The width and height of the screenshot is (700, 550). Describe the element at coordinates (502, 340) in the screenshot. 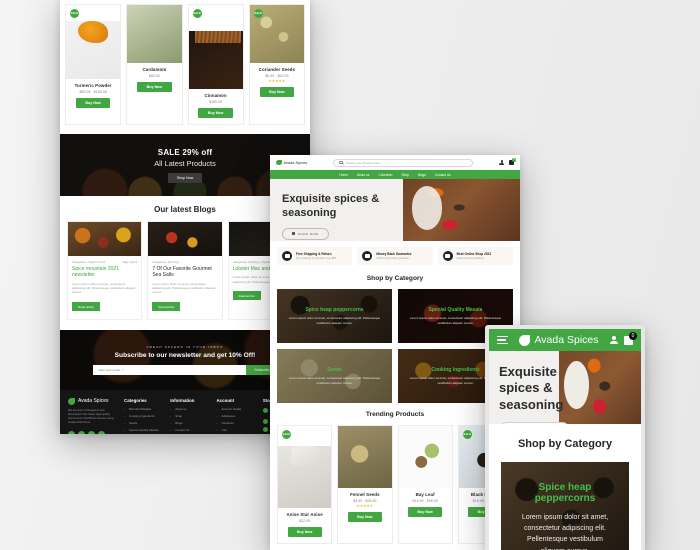

I see `hamburger-icon` at that location.